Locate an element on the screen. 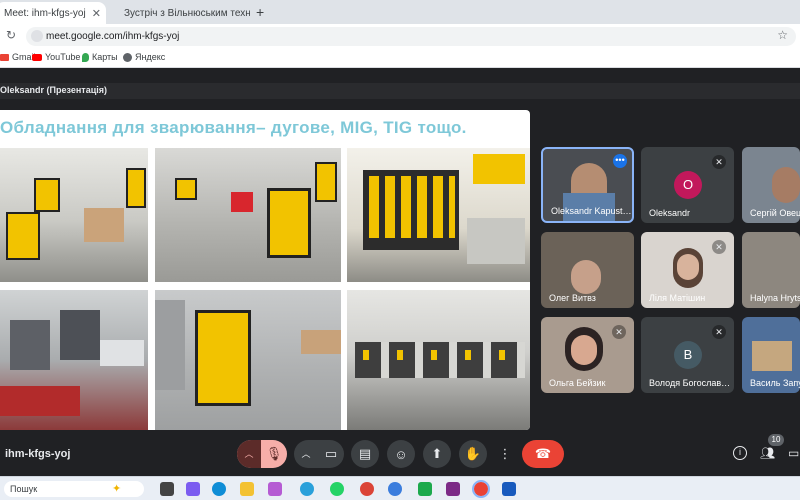  camera-button: ▭ is located at coordinates (331, 454).